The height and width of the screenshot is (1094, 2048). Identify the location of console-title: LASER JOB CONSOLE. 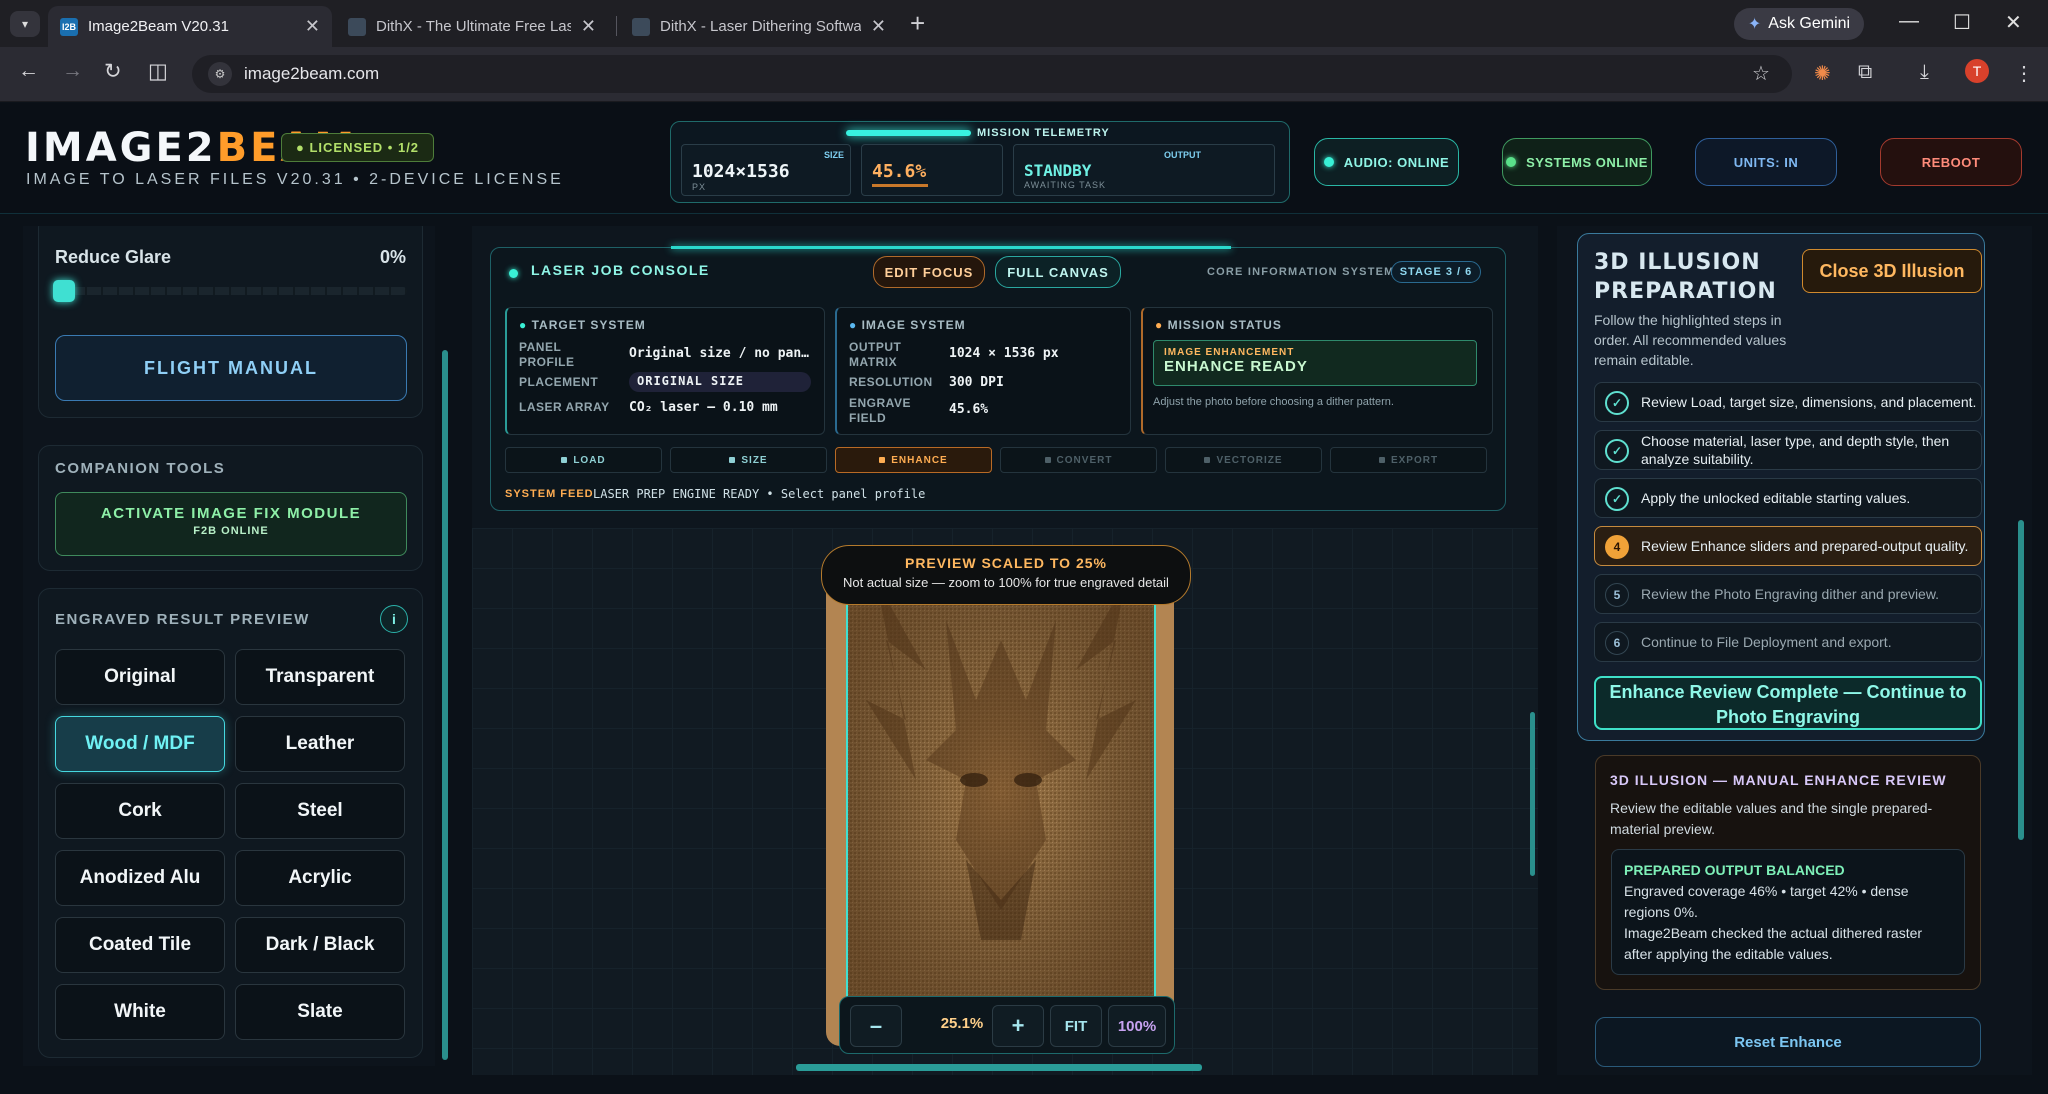
(620, 270).